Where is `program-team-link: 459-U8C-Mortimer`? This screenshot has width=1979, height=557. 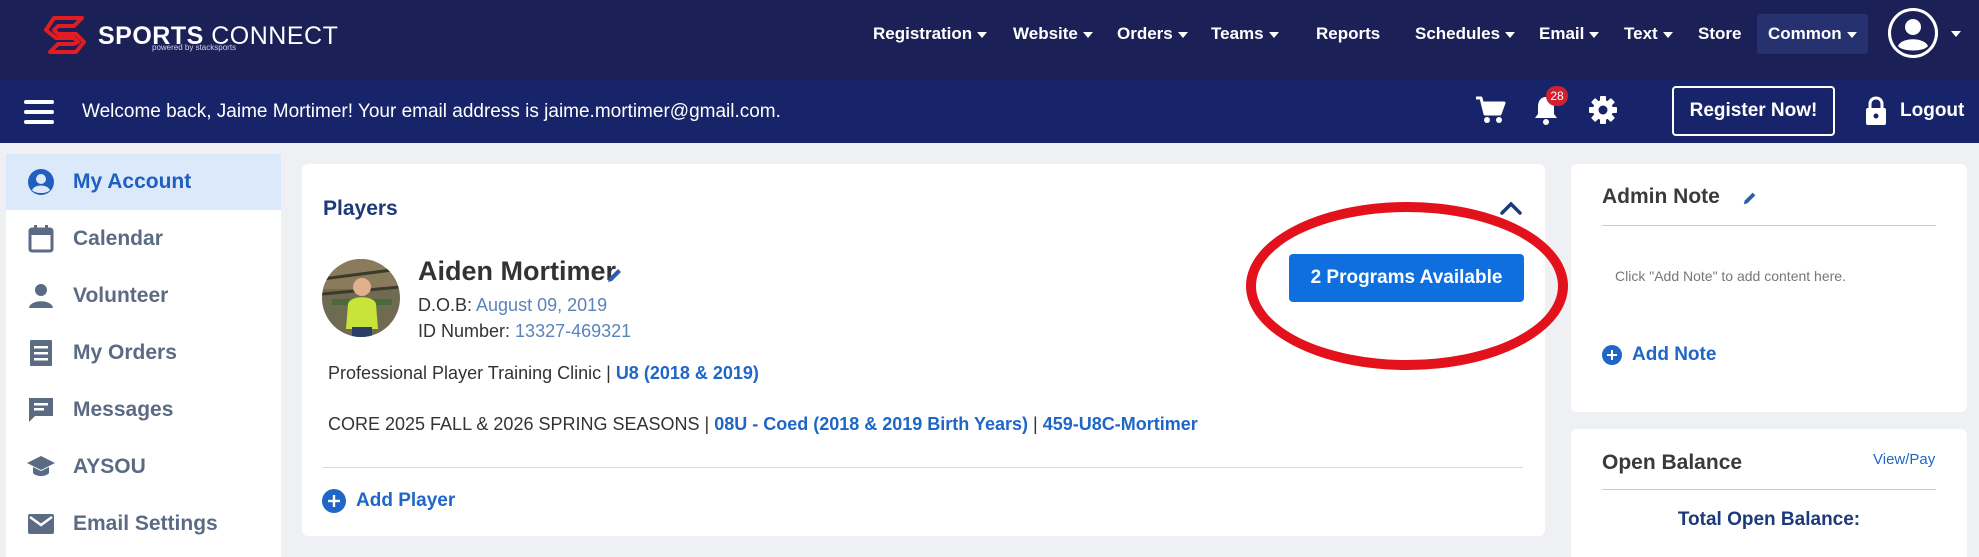 program-team-link: 459-U8C-Mortimer is located at coordinates (1120, 424).